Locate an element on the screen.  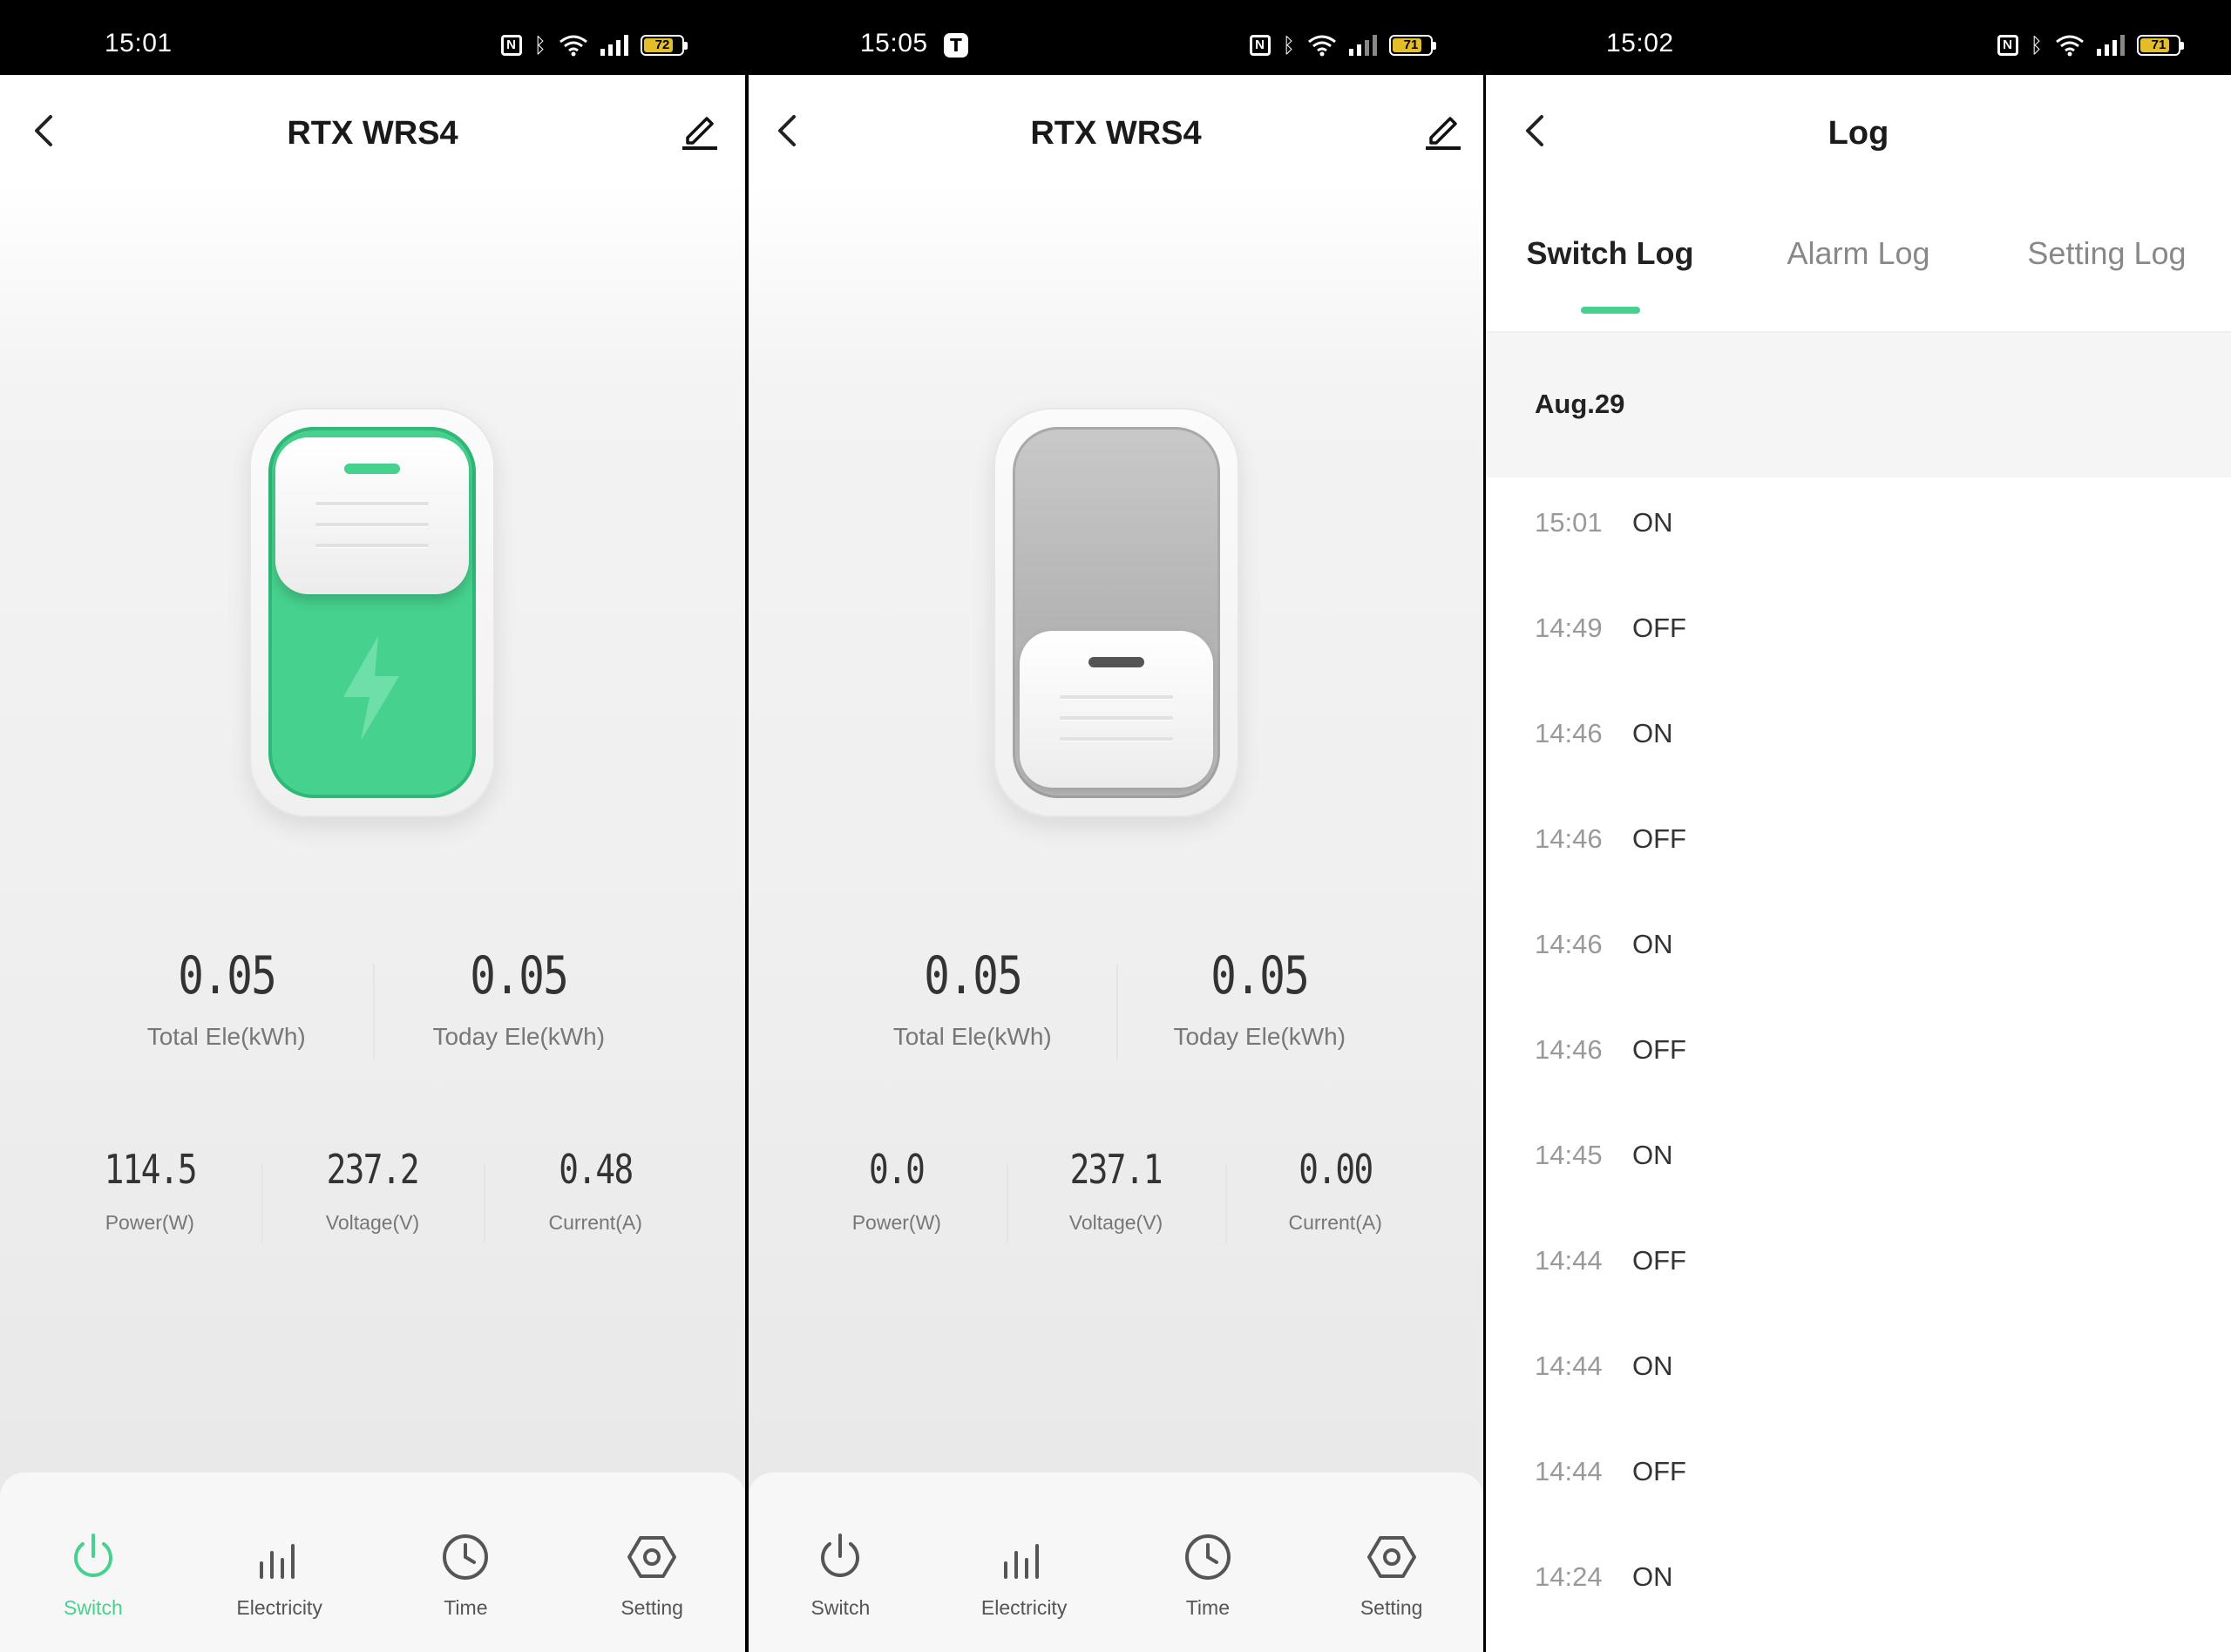
power-value: 0.0 is located at coordinates (897, 1169).